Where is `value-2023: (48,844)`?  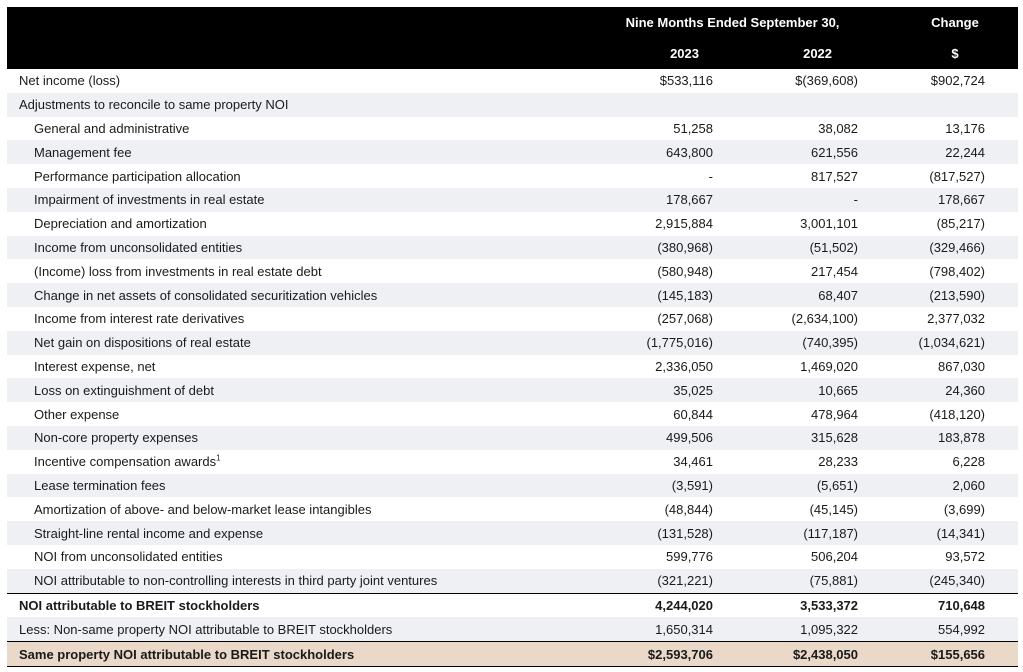
value-2023: (48,844) is located at coordinates (625, 509).